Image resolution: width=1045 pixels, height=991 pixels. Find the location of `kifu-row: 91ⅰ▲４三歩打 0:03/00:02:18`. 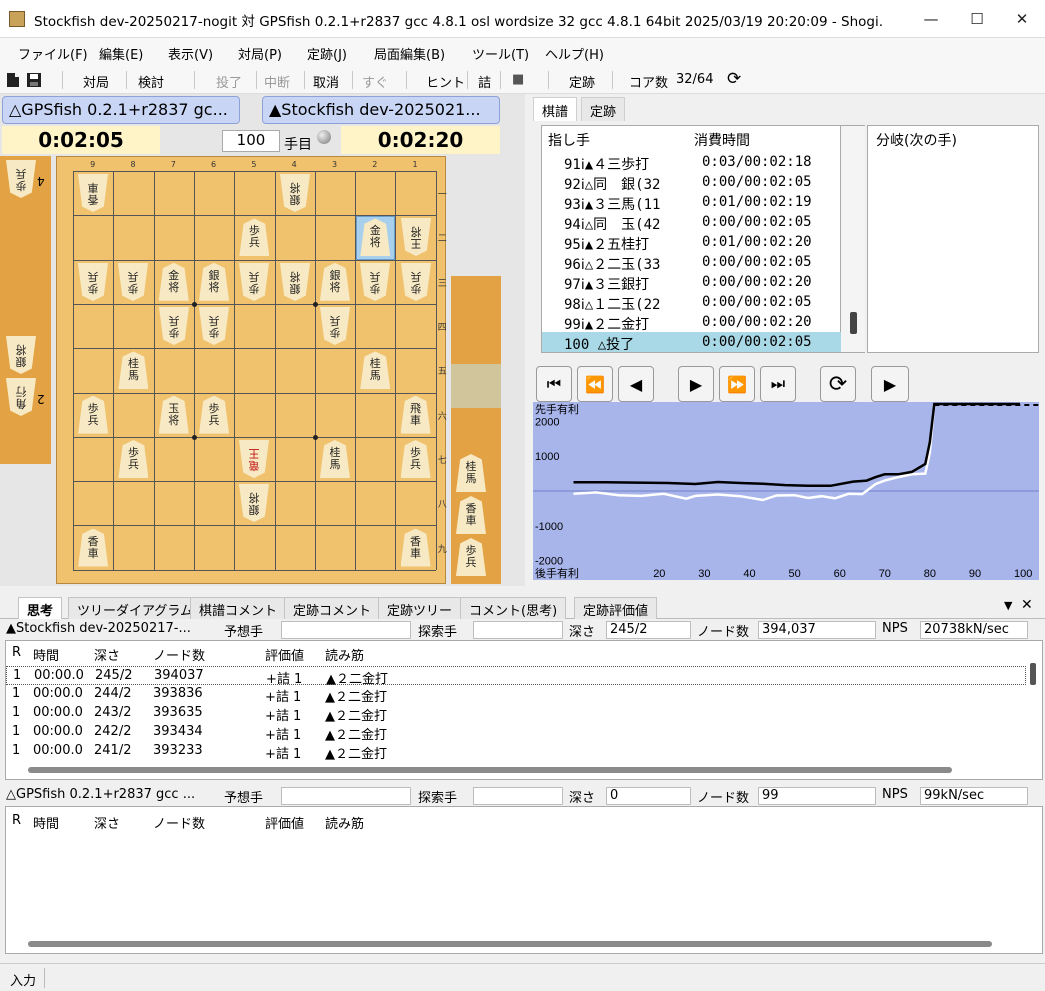

kifu-row: 91ⅰ▲４三歩打 0:03/00:02:18 is located at coordinates (692, 162).